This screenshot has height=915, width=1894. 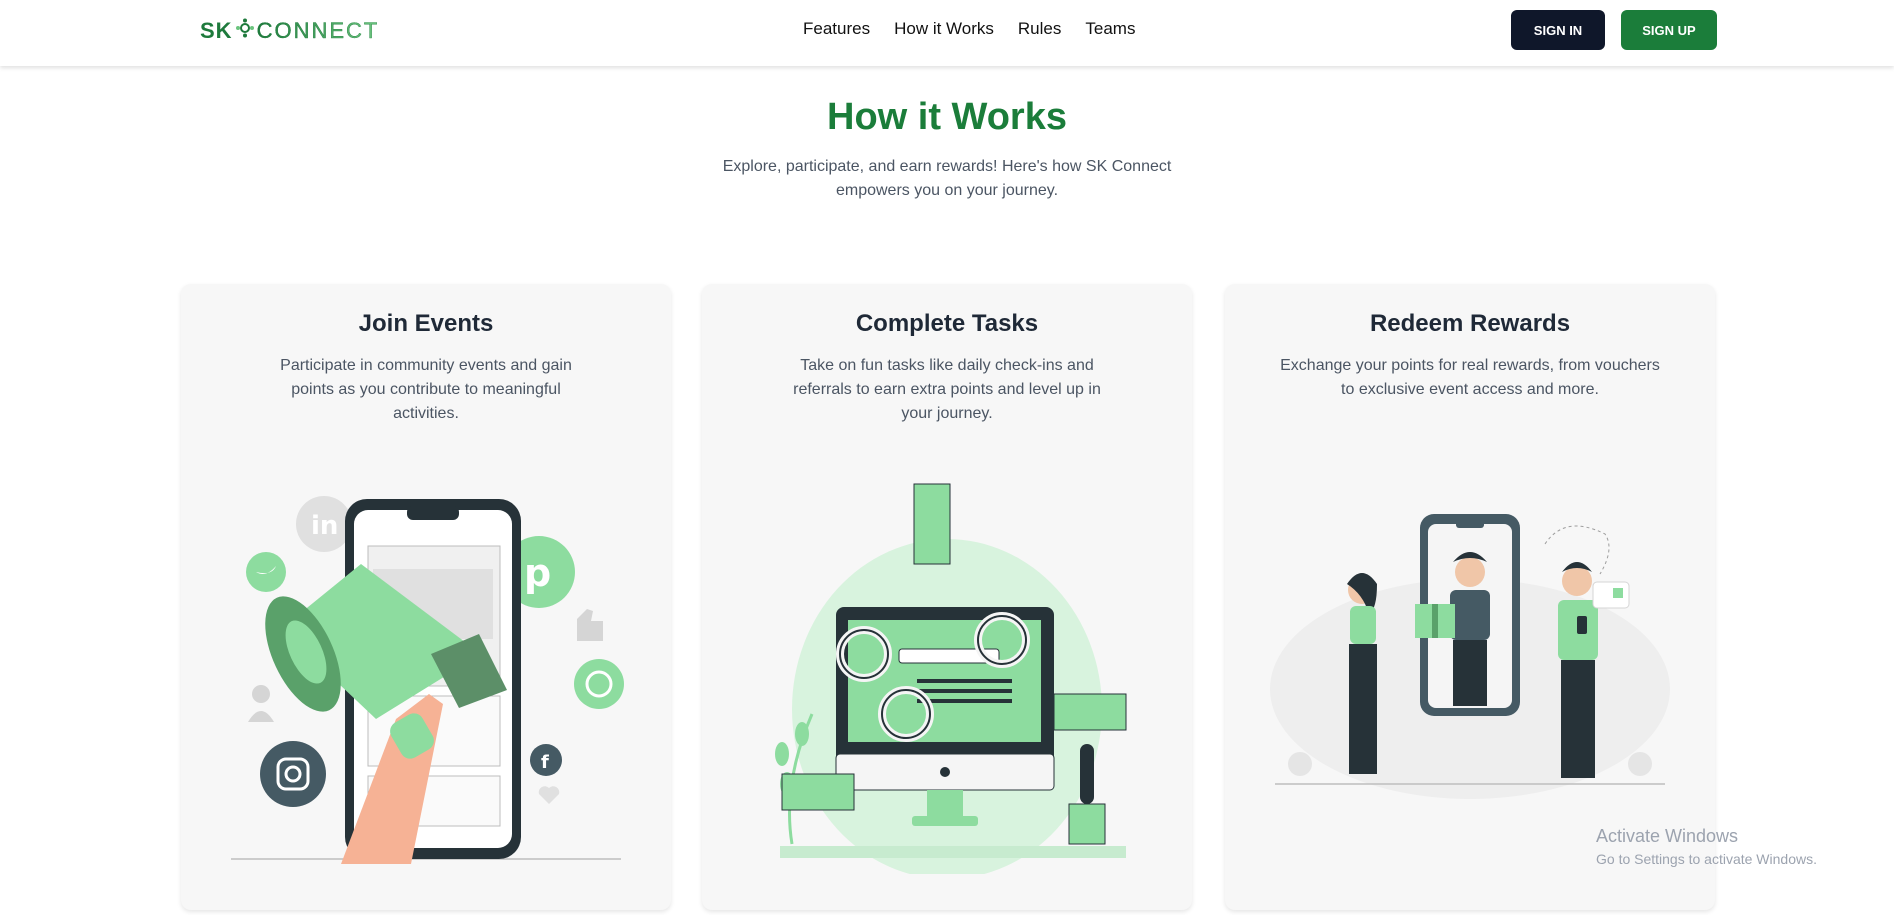 I want to click on watermark-subtitle: Go to Settings to activate Windows., so click(x=1706, y=859).